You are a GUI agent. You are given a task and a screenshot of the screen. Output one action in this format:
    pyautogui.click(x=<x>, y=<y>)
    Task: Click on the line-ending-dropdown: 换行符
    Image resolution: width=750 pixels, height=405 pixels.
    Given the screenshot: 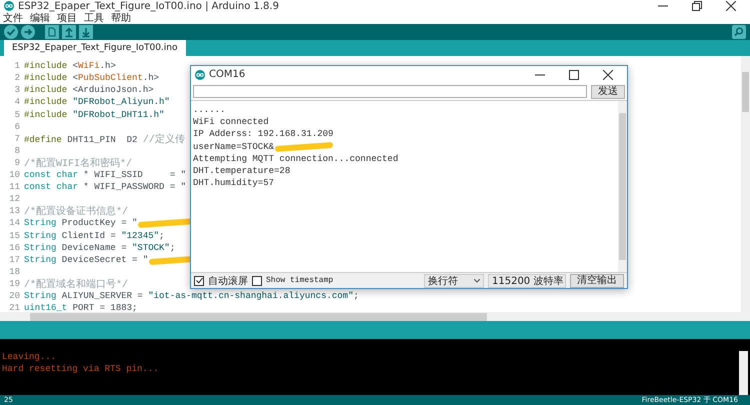 What is the action you would take?
    pyautogui.click(x=454, y=281)
    